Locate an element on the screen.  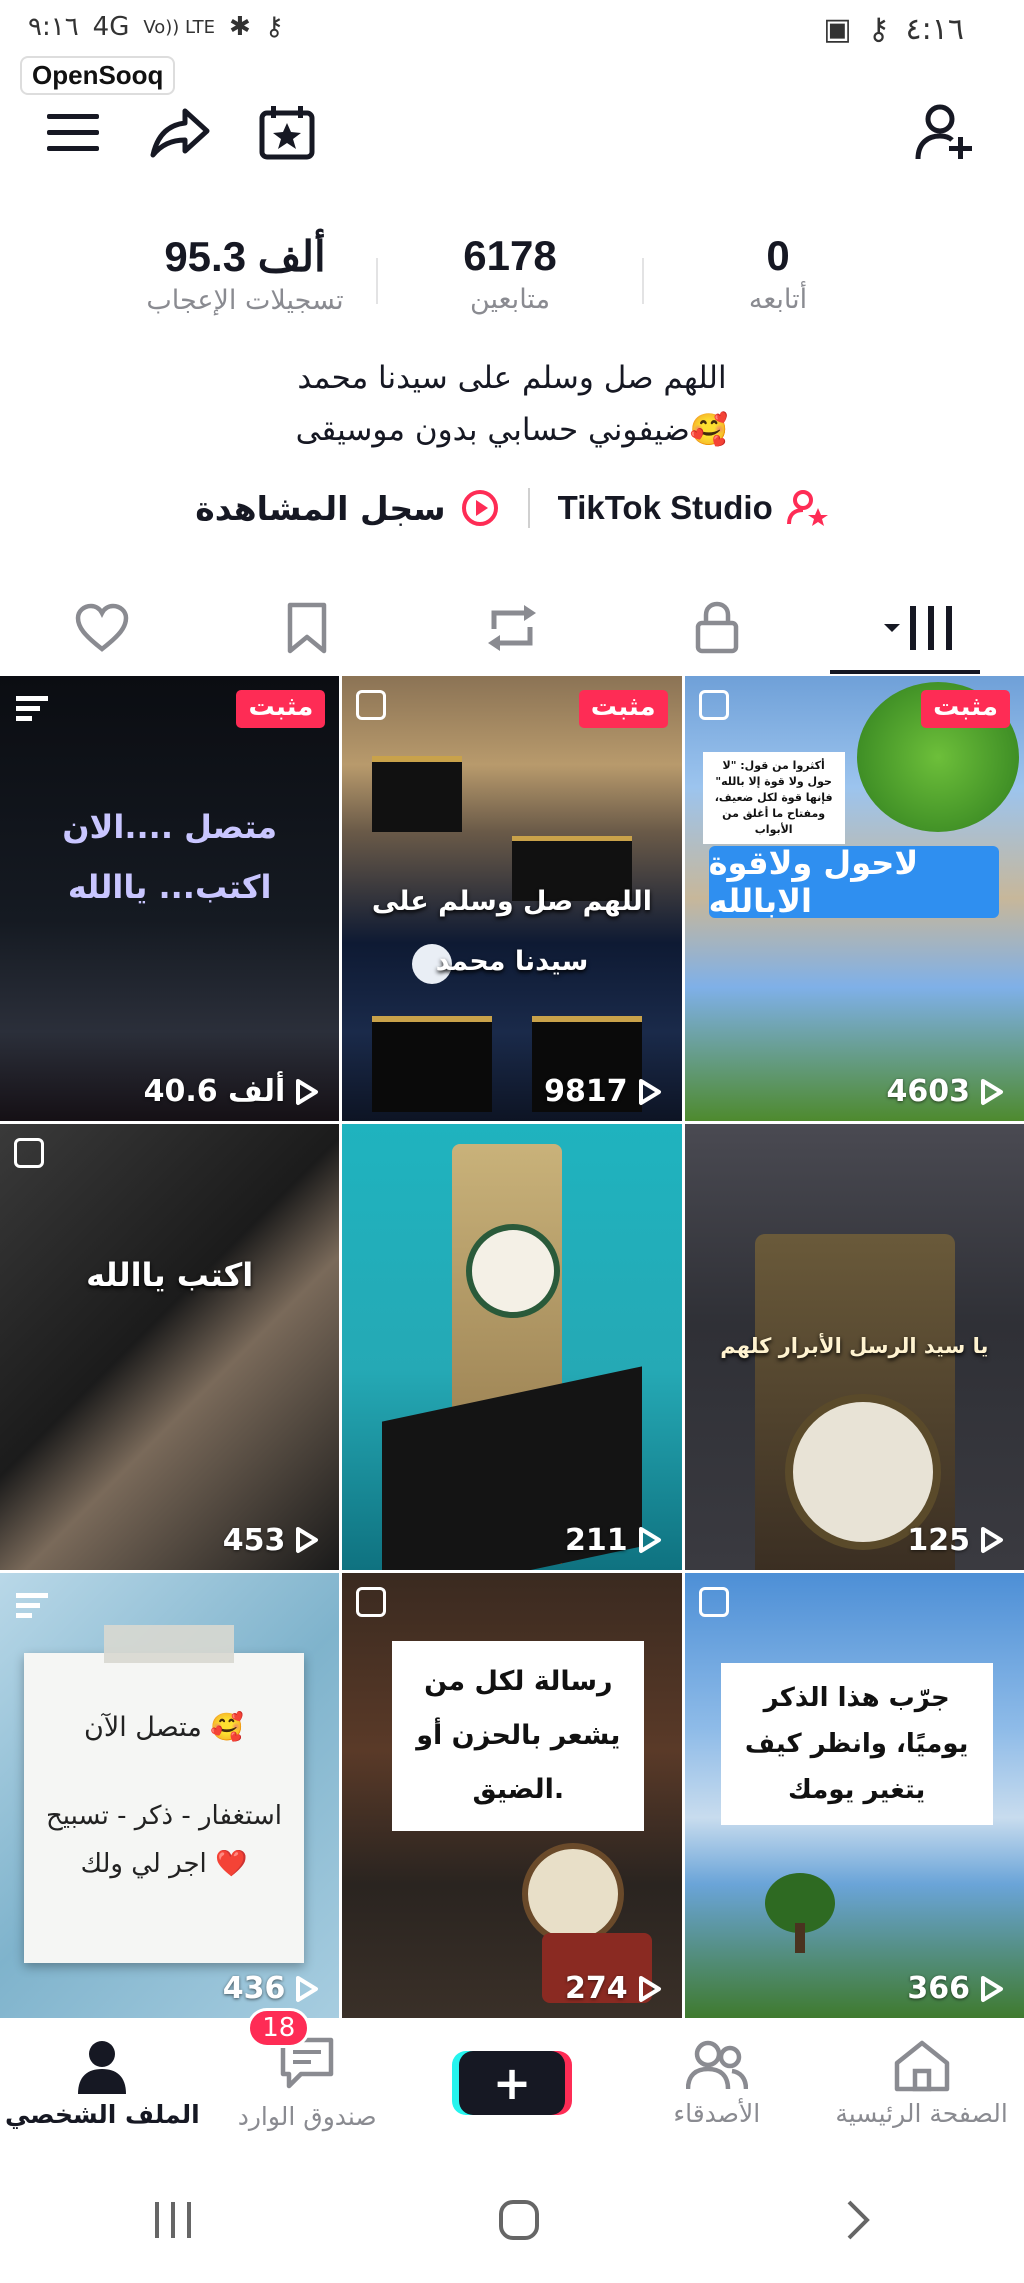
video-thumbnail: 211 is located at coordinates (512, 1347).